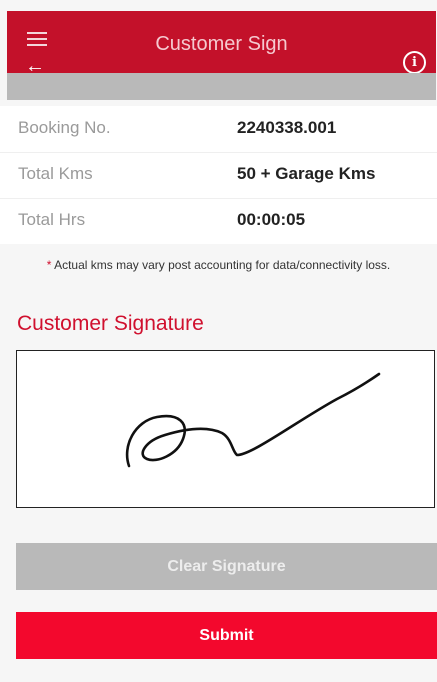 Image resolution: width=437 pixels, height=682 pixels. Describe the element at coordinates (218, 221) in the screenshot. I see `total-hrs-row: Total Hrs 00:00:05` at that location.